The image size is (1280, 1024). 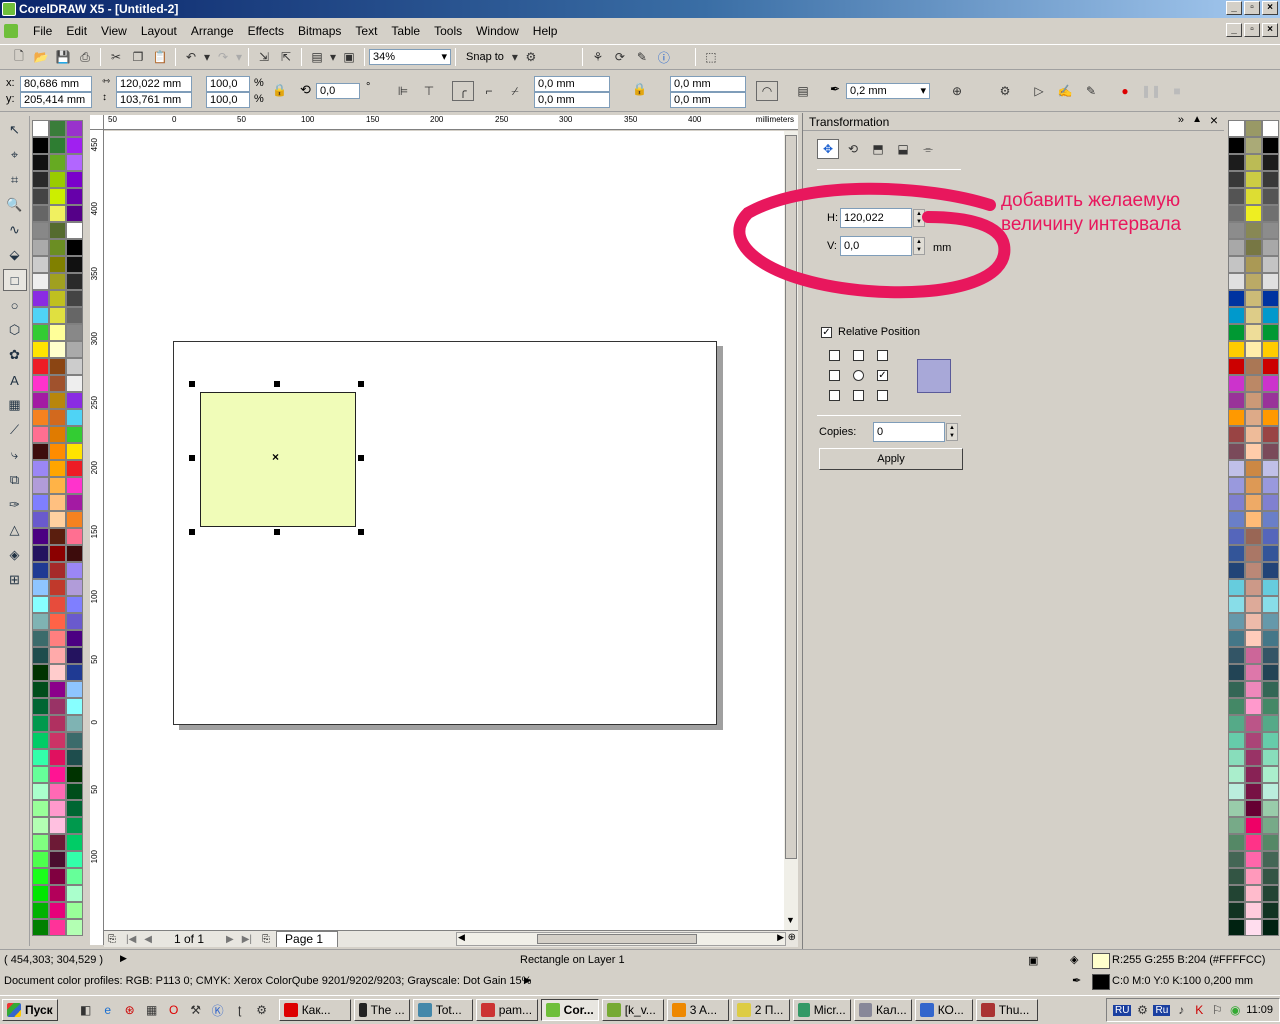 I want to click on corel-connect-icon: ⚘, so click(x=598, y=57).